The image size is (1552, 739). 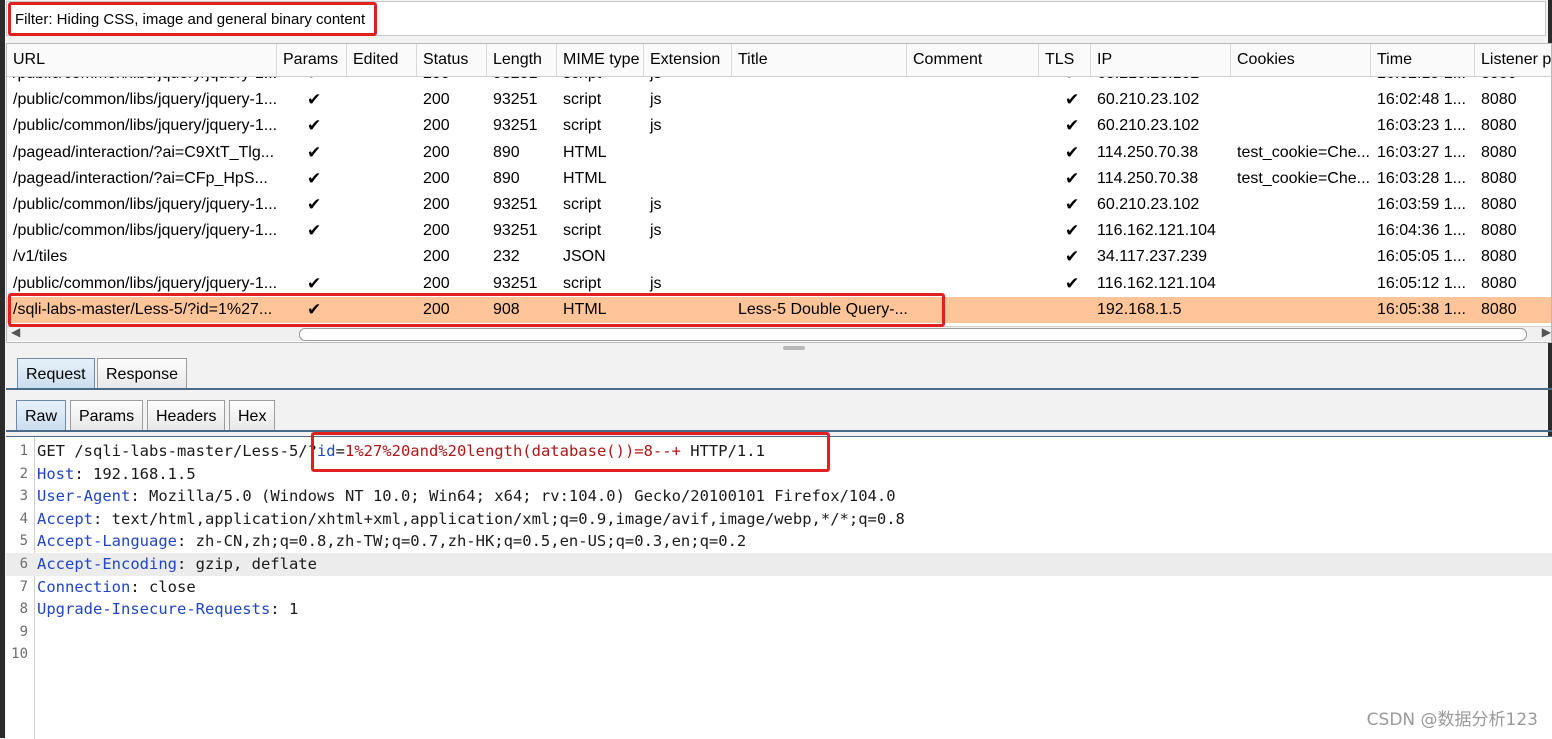 I want to click on tab-request: Request, so click(x=56, y=374).